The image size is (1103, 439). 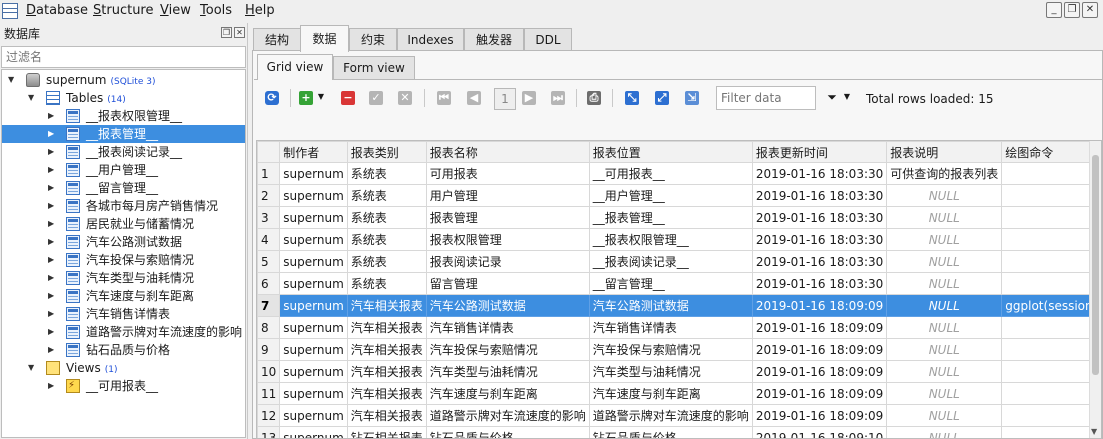 I want to click on menu-structure: Structure, so click(x=123, y=10).